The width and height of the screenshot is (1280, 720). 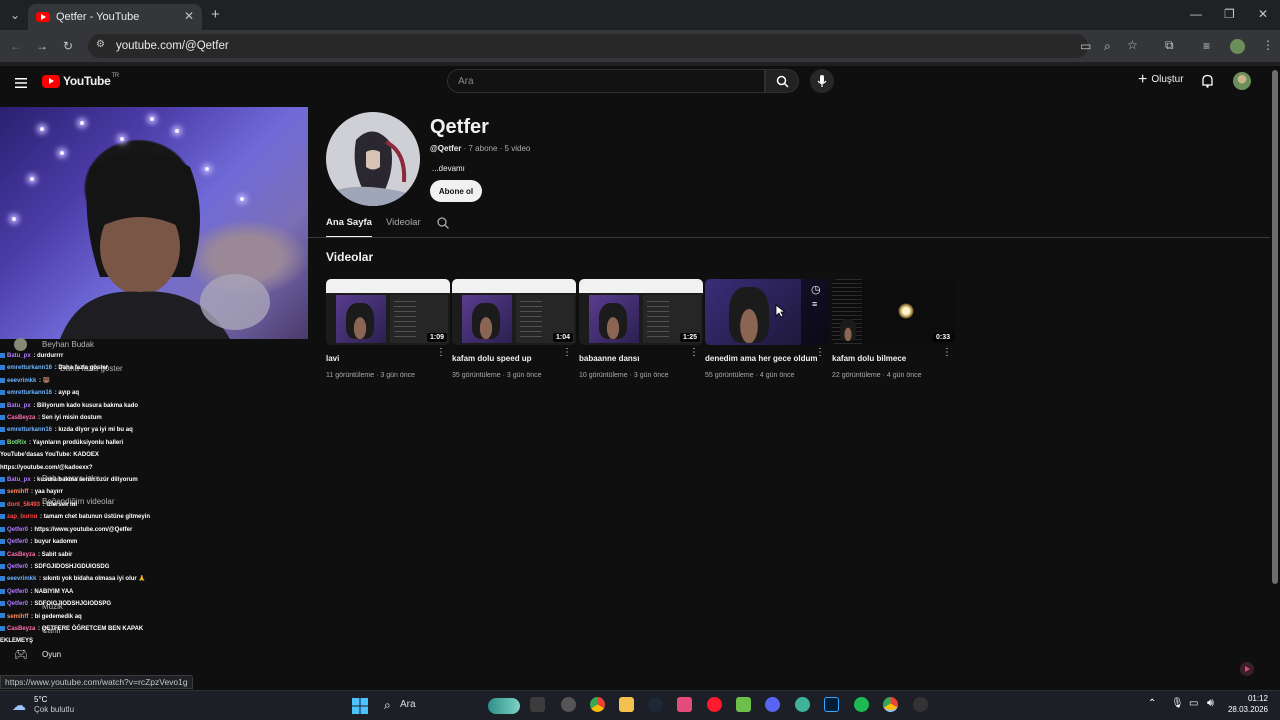 I want to click on tab-list-icon: ⌄, so click(x=15, y=15).